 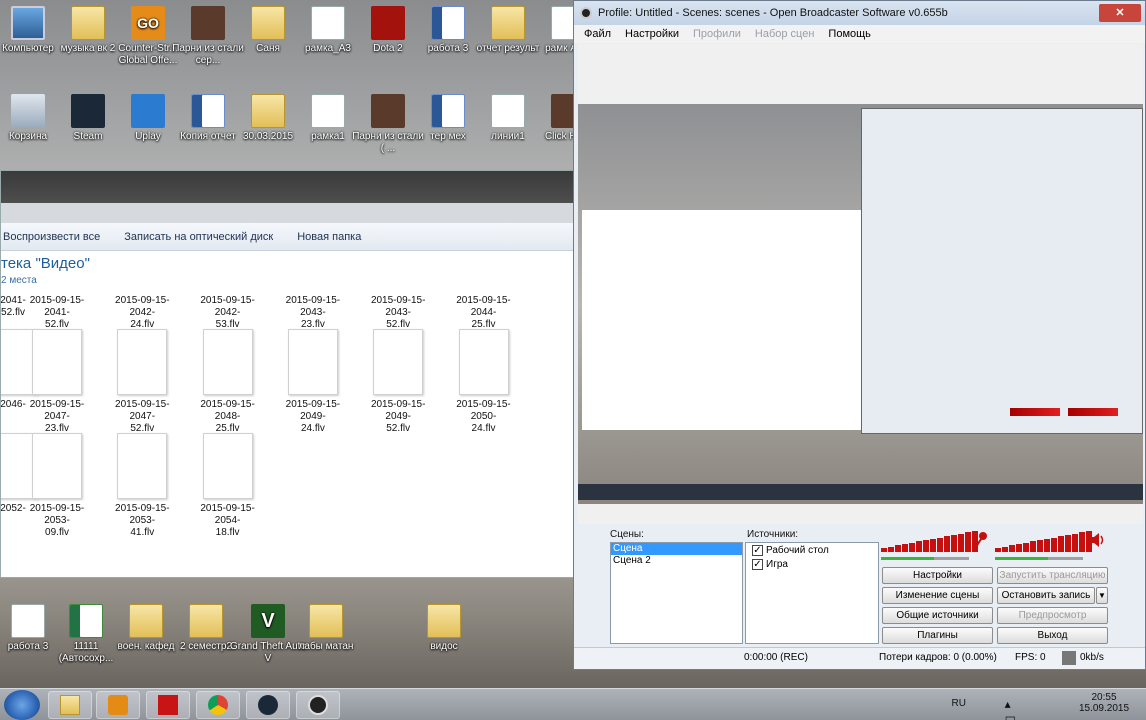 I want to click on stop-recording-button: Остановить запись, so click(x=1046, y=595).